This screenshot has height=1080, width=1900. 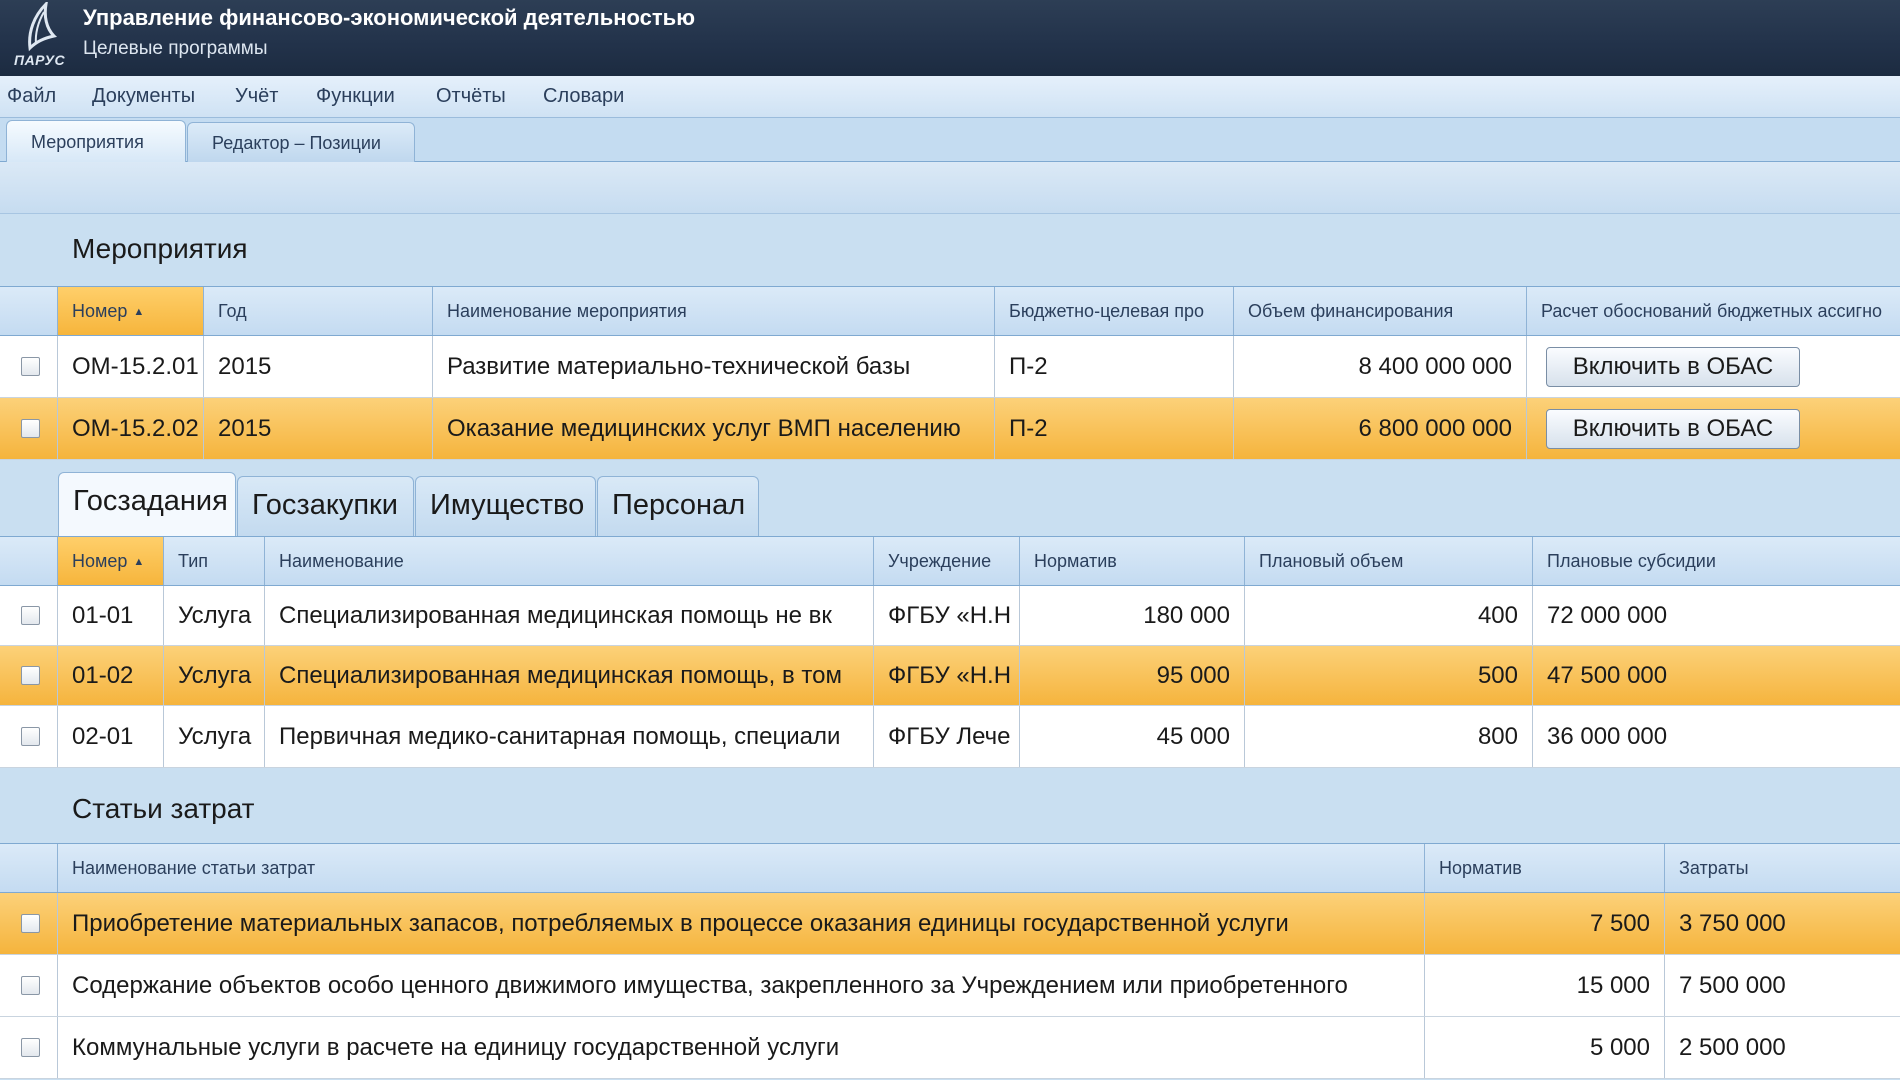 What do you see at coordinates (111, 675) in the screenshot?
I see `cell-number: 01-02` at bounding box center [111, 675].